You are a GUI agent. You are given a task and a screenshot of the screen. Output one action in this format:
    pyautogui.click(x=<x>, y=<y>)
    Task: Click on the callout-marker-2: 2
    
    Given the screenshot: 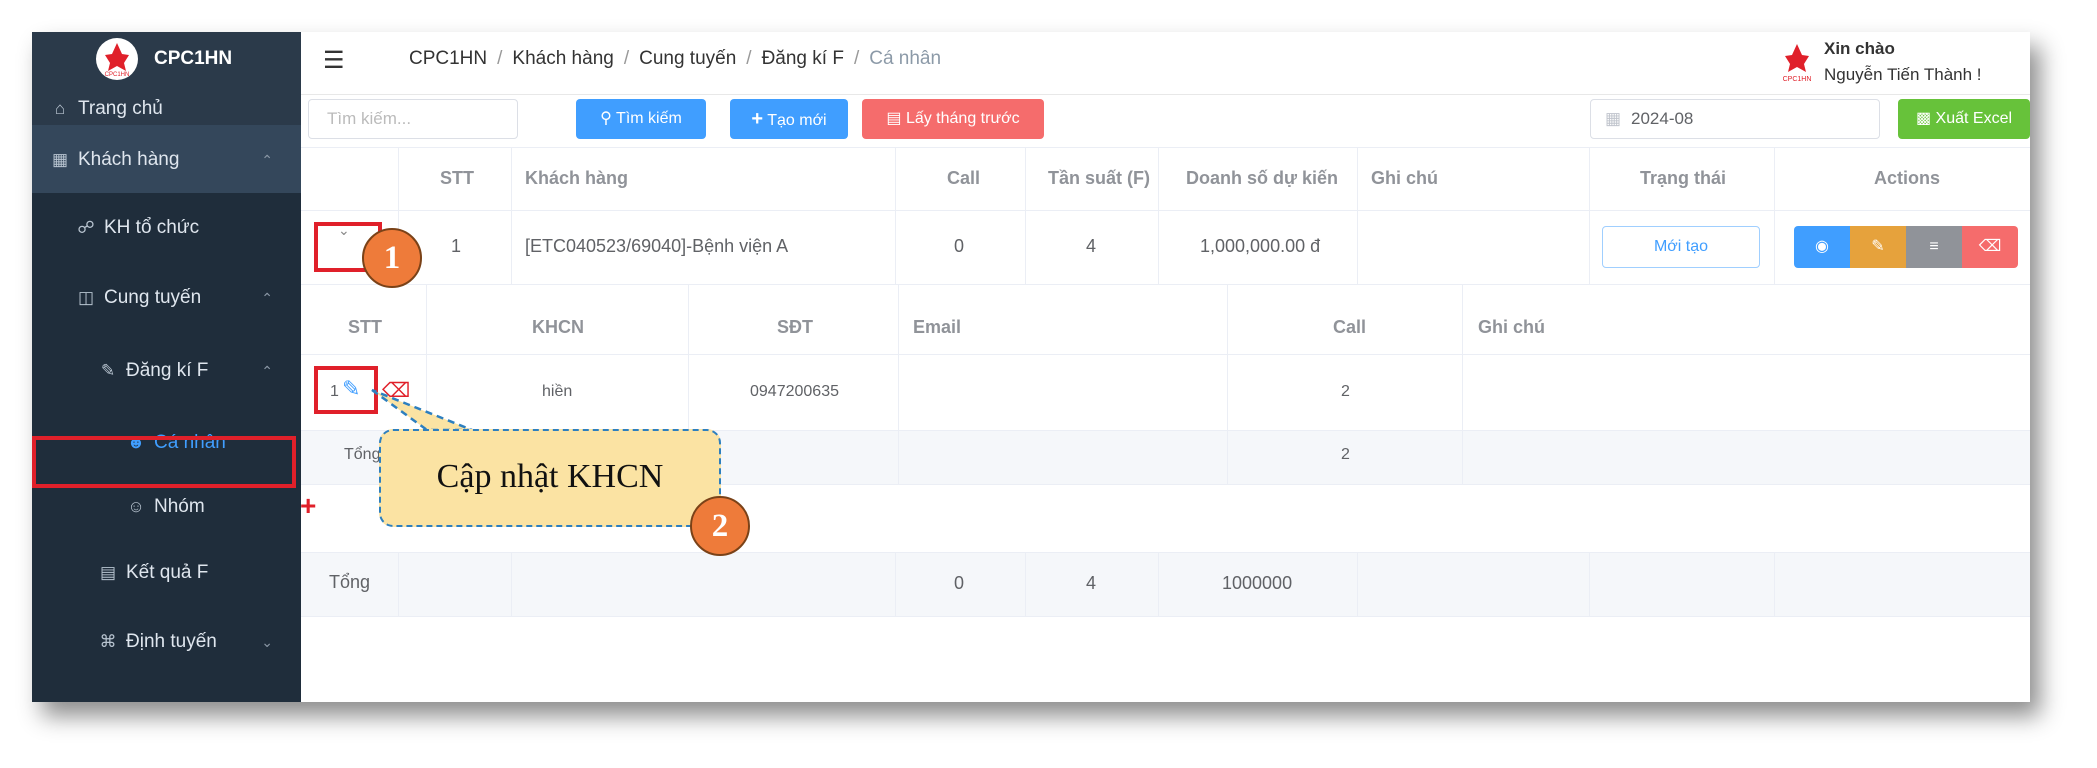 What is the action you would take?
    pyautogui.click(x=720, y=526)
    